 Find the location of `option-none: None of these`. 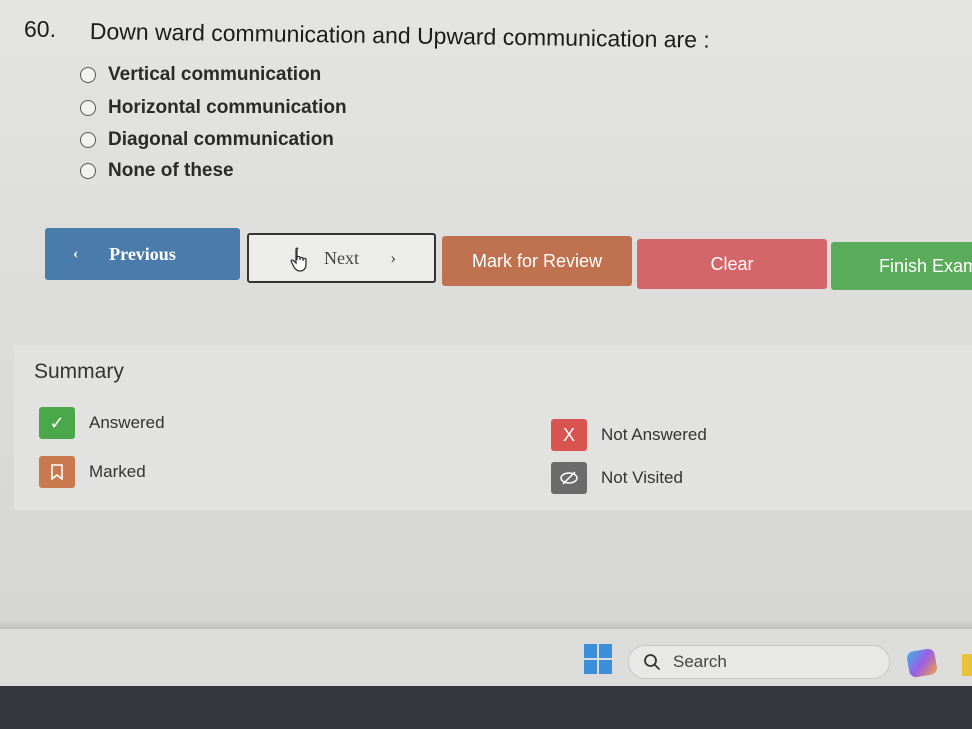

option-none: None of these is located at coordinates (157, 171).